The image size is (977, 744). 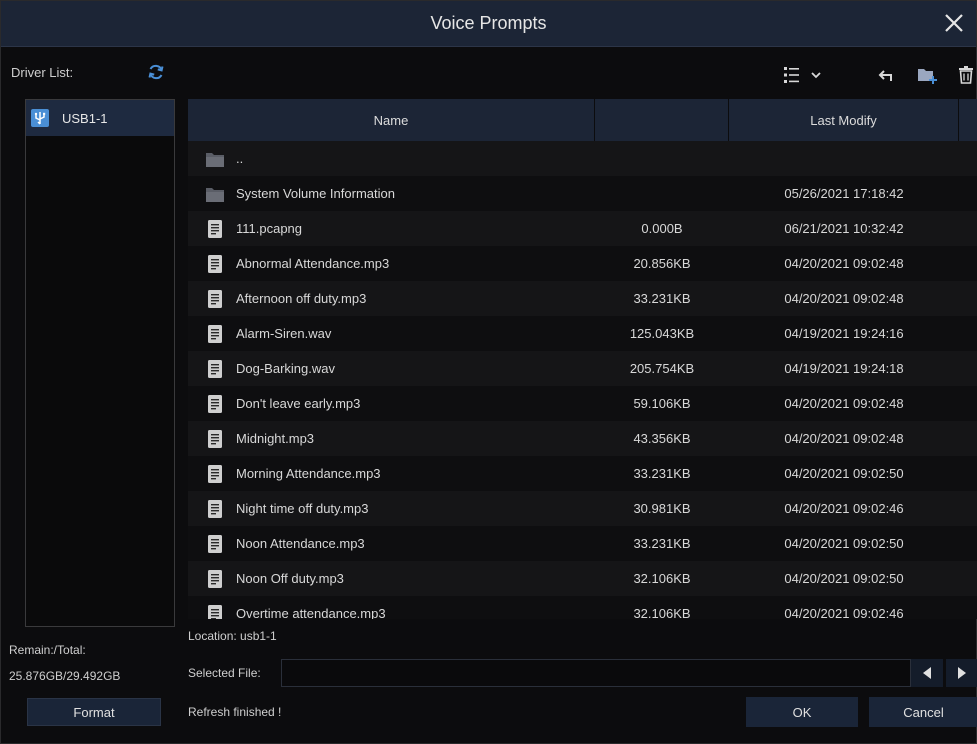 I want to click on cancel-button: Cancel, so click(x=923, y=712).